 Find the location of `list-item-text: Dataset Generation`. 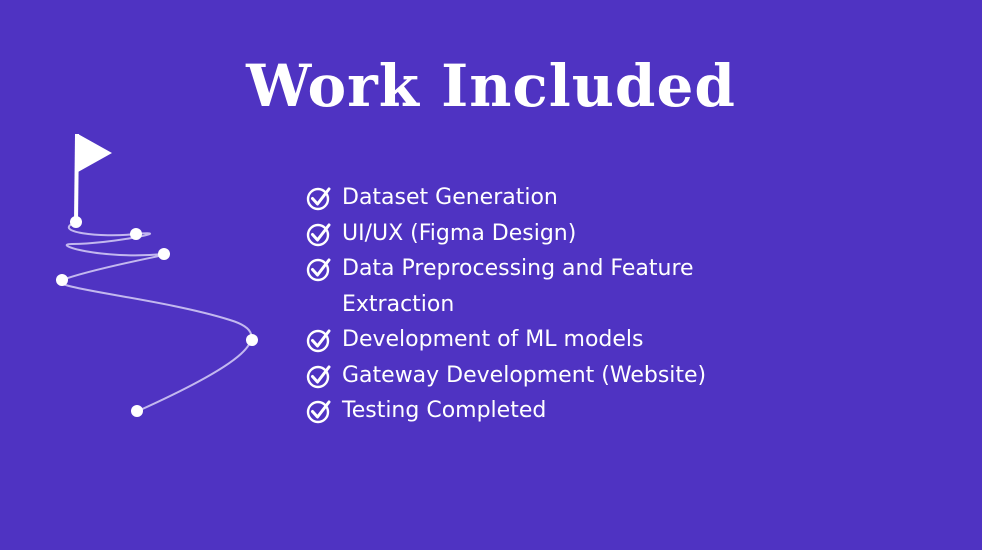

list-item-text: Dataset Generation is located at coordinates (450, 197).